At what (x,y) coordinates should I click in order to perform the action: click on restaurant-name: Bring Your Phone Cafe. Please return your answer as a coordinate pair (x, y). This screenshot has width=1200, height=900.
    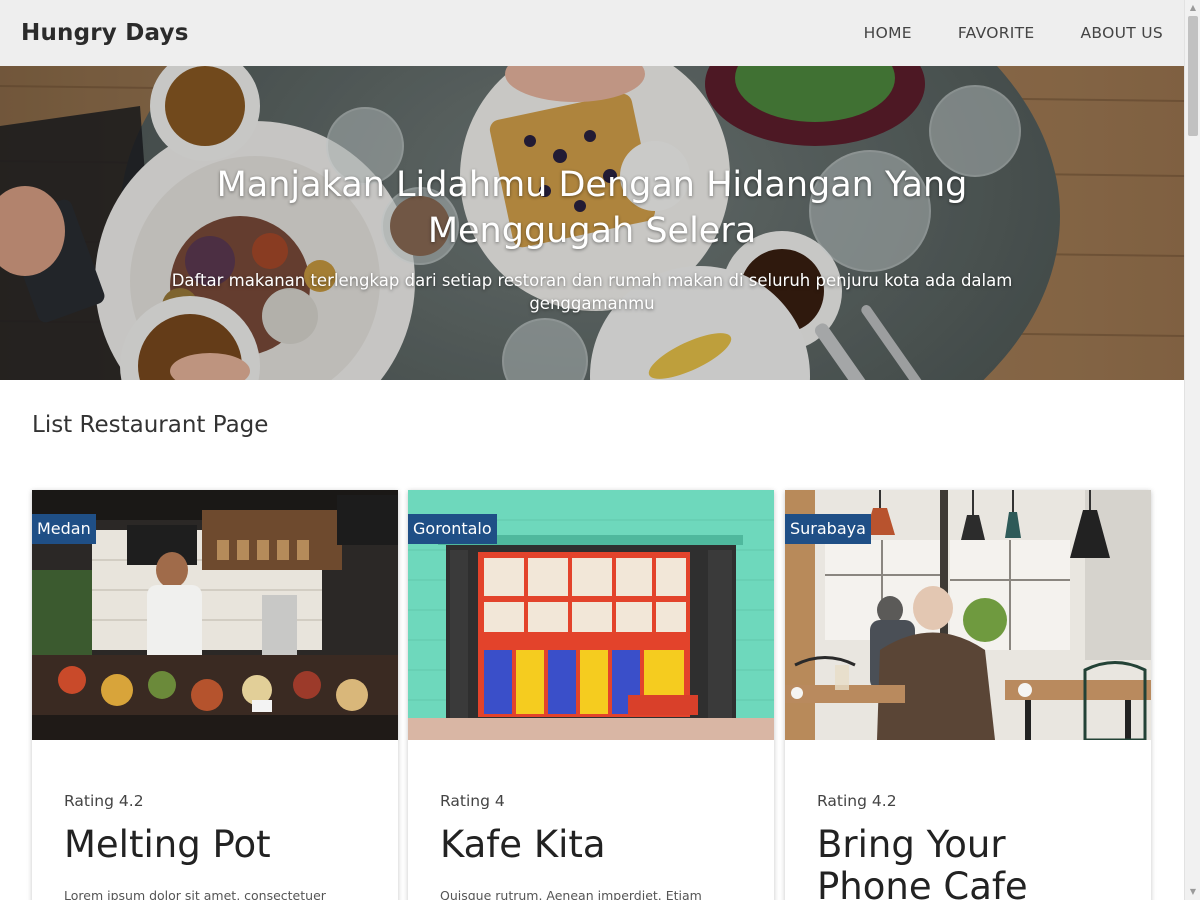
    Looking at the image, I should click on (972, 862).